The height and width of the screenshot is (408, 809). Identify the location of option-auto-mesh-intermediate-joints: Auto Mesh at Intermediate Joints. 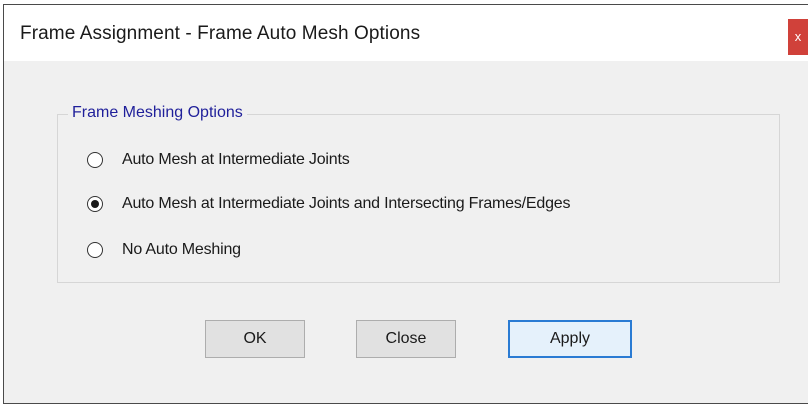
(218, 160).